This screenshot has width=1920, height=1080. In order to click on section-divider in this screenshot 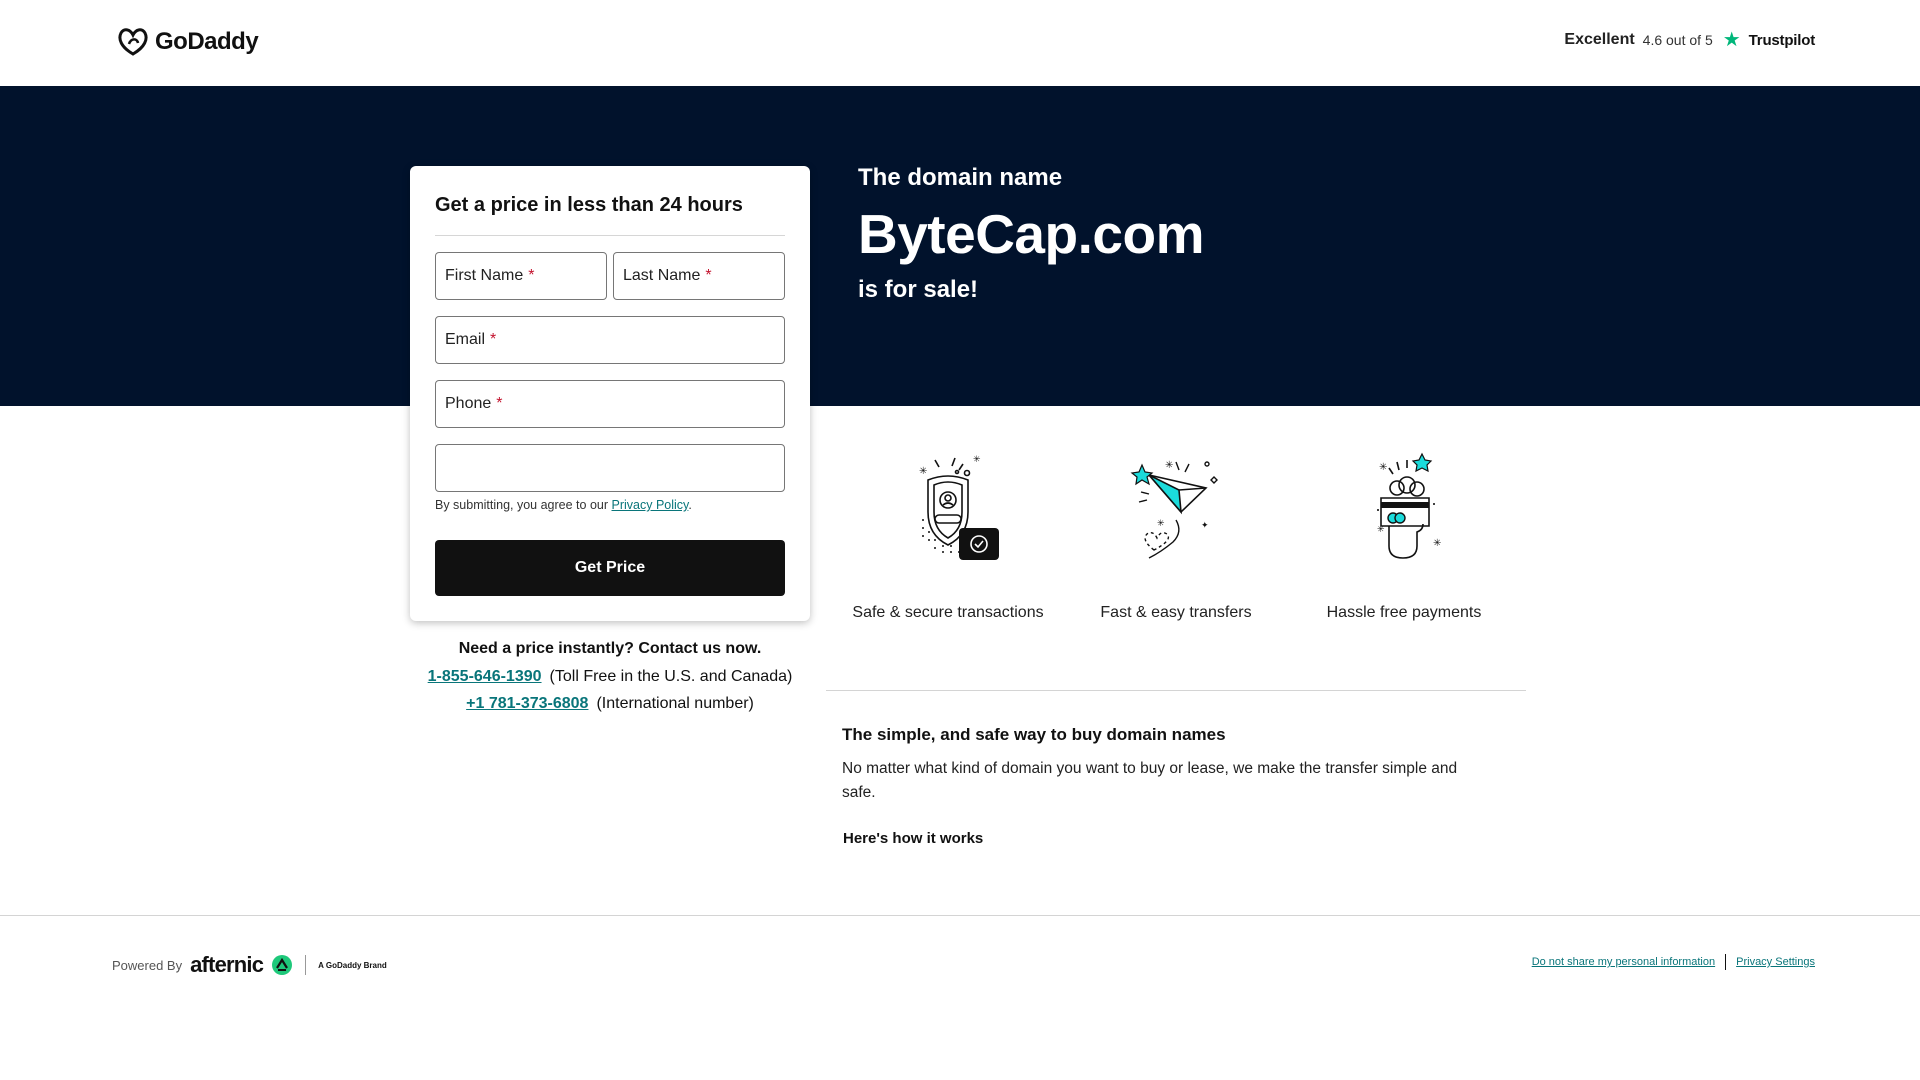, I will do `click(1176, 690)`.